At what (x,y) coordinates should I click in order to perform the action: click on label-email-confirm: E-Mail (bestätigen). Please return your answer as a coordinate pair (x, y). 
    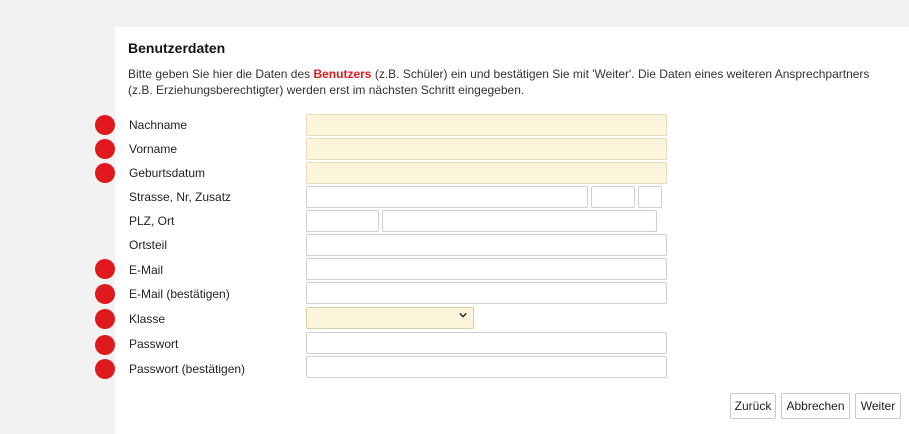
    Looking at the image, I should click on (179, 294).